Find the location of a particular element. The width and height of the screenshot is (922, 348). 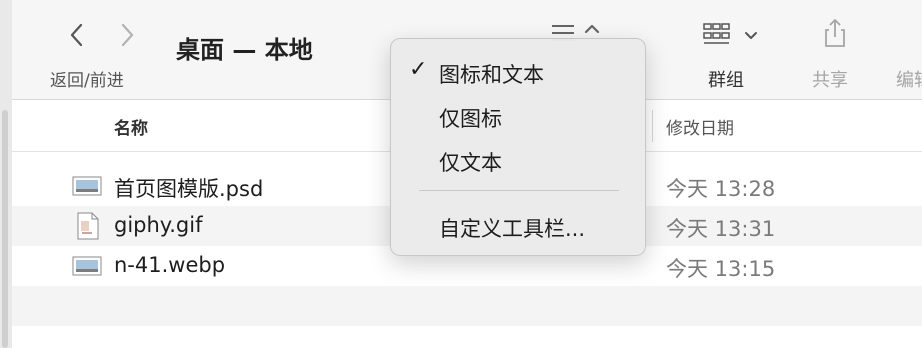

column-divider is located at coordinates (652, 126).